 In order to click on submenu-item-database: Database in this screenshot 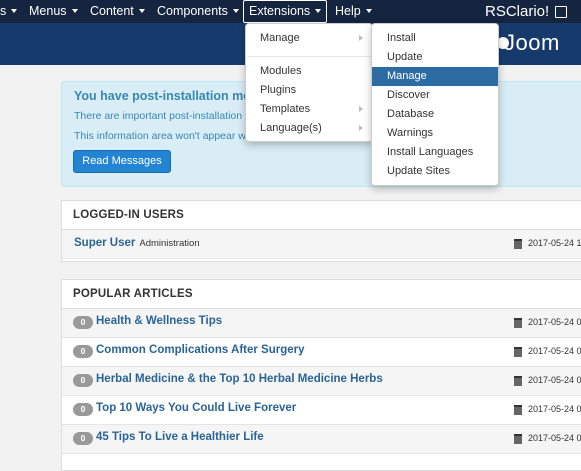, I will do `click(435, 114)`.